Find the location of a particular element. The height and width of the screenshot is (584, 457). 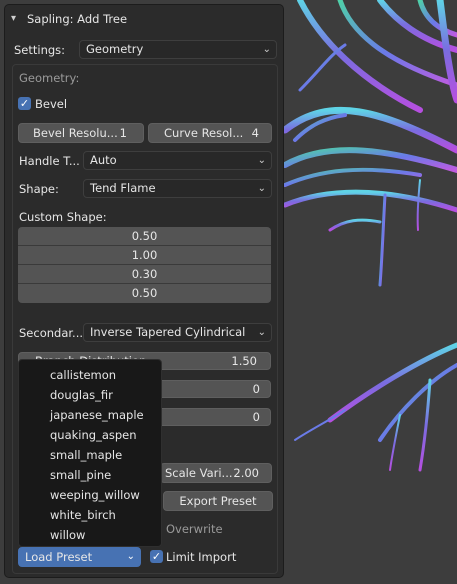

bevel-resolution-field: Bevel Resolu... 1 is located at coordinates (81, 133).